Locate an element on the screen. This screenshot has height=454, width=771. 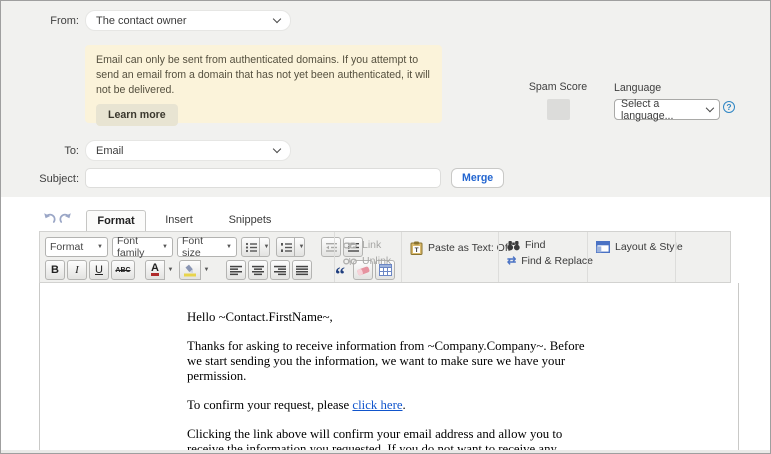
text-color-button: A is located at coordinates (155, 270).